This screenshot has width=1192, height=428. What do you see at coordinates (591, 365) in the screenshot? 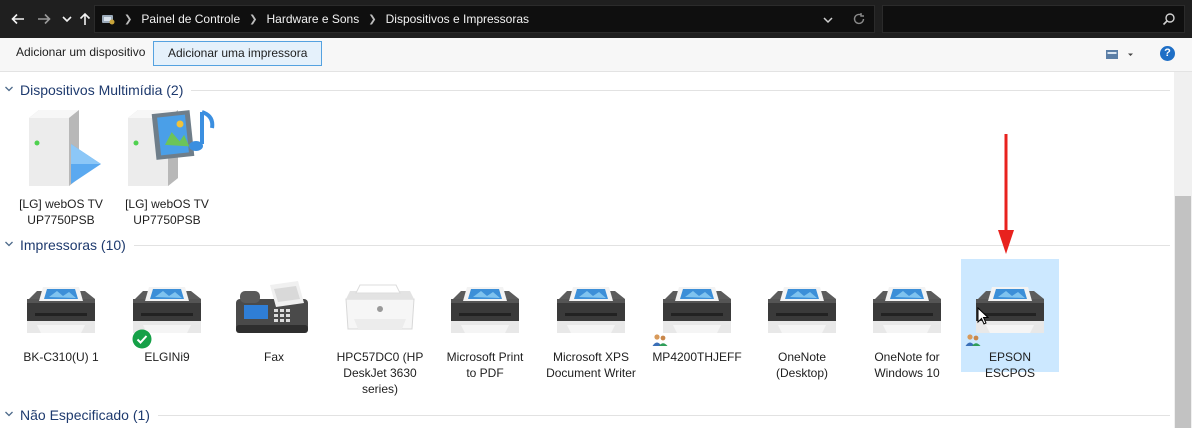
I see `printer-label: Microsoft XPS Document Writer` at bounding box center [591, 365].